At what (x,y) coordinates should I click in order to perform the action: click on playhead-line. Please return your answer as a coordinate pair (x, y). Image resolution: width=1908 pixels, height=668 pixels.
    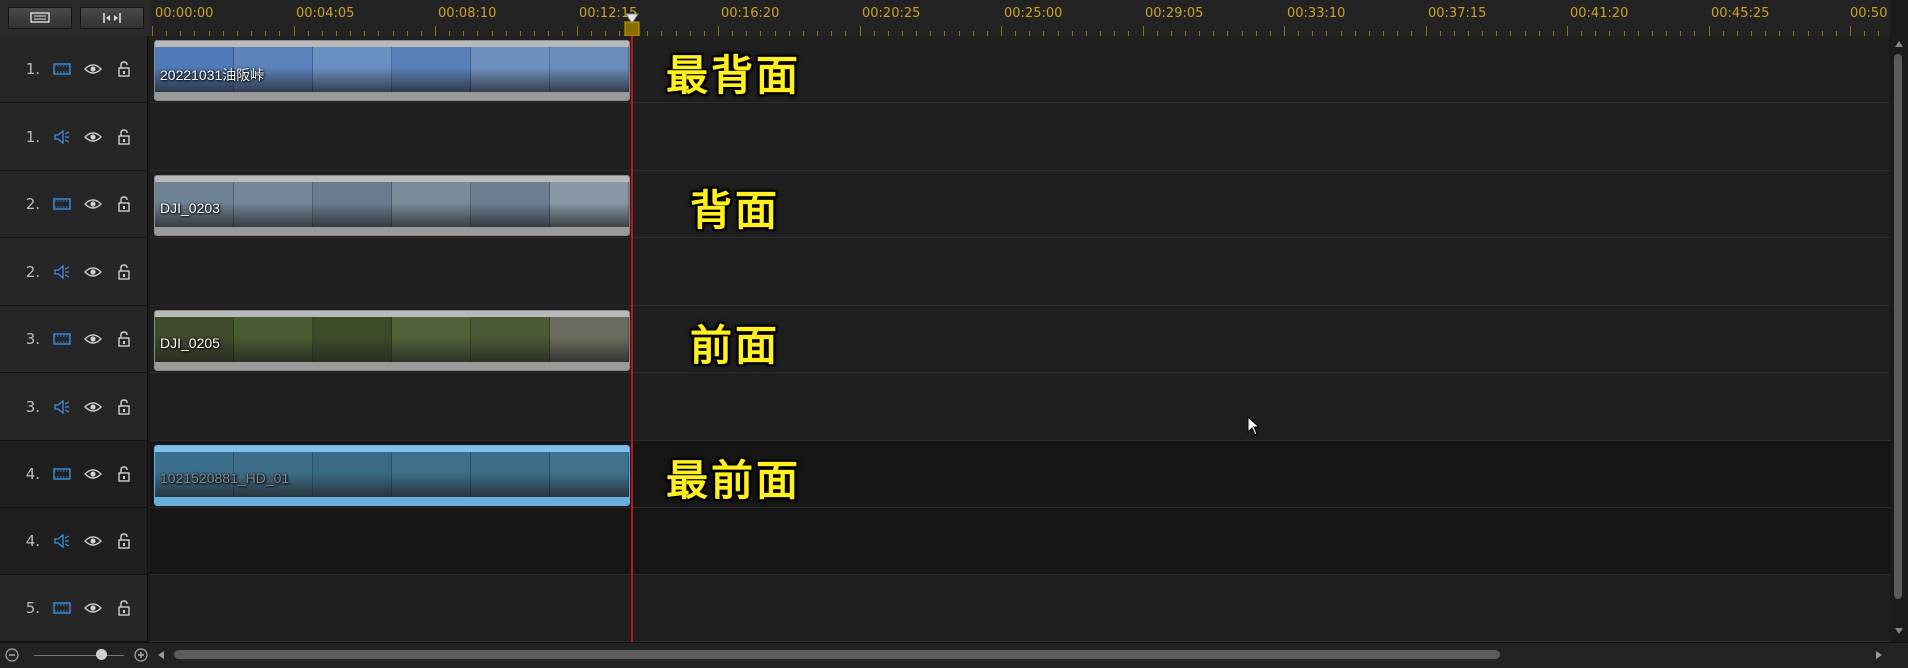
    Looking at the image, I should click on (632, 339).